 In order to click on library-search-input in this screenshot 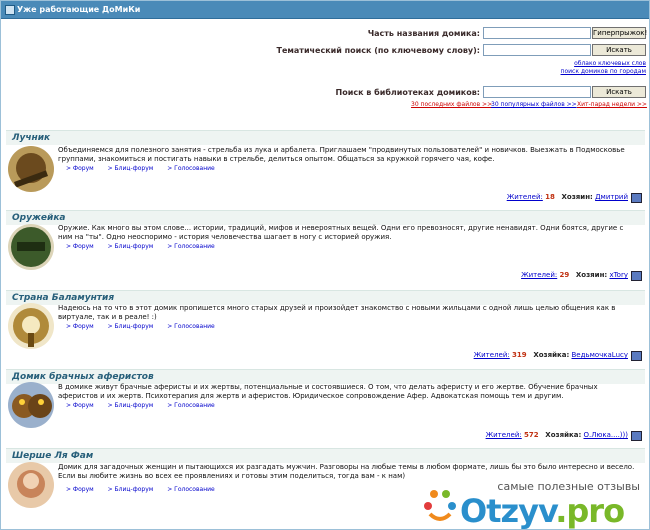, I will do `click(537, 92)`.